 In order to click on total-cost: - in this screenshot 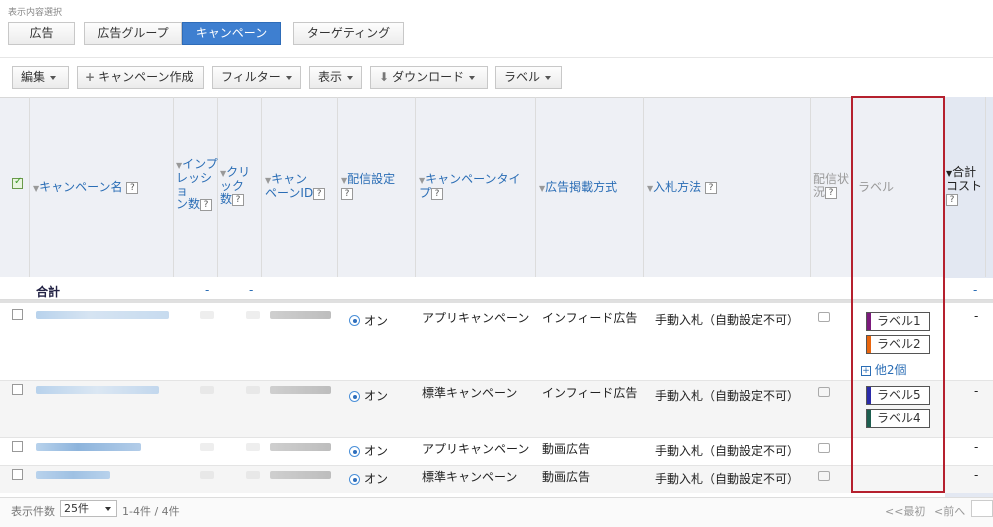, I will do `click(975, 290)`.